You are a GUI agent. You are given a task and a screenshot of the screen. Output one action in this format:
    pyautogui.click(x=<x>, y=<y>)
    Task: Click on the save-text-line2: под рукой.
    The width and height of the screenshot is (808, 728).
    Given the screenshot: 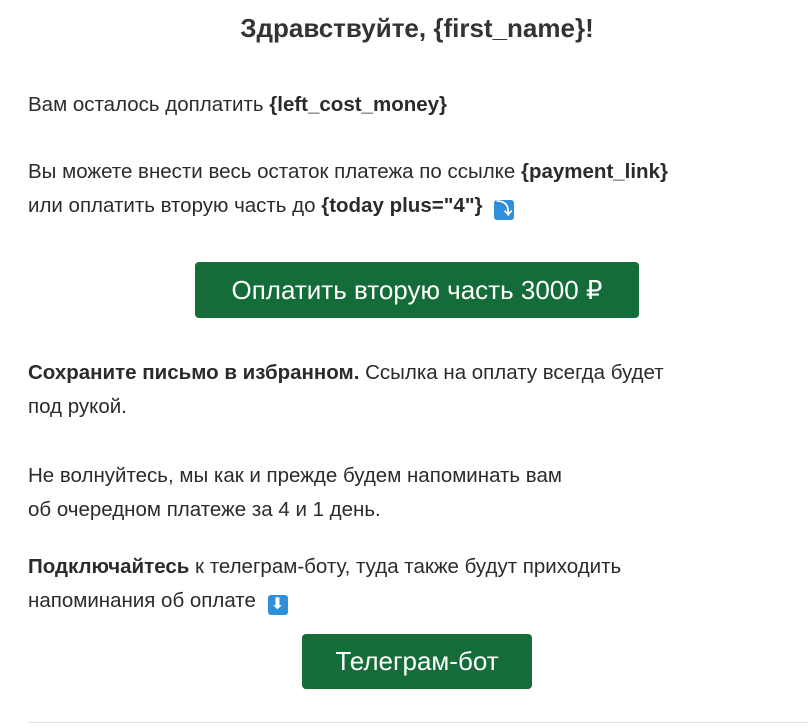 What is the action you would take?
    pyautogui.click(x=77, y=406)
    